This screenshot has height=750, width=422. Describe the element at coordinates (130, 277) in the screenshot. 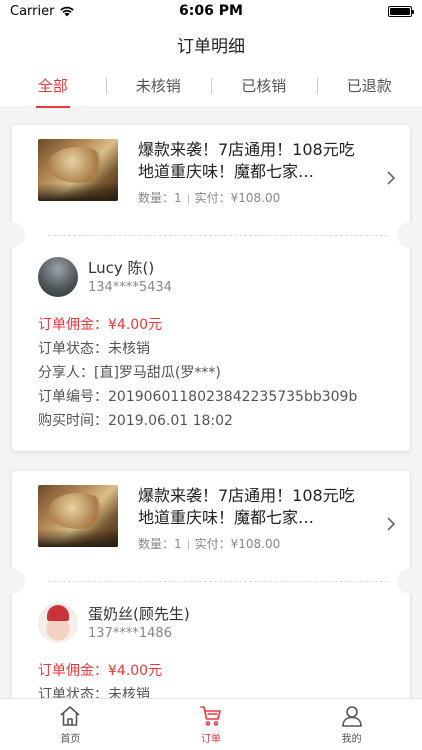

I see `buyer-info: Lucy 陈() 134****5434` at that location.